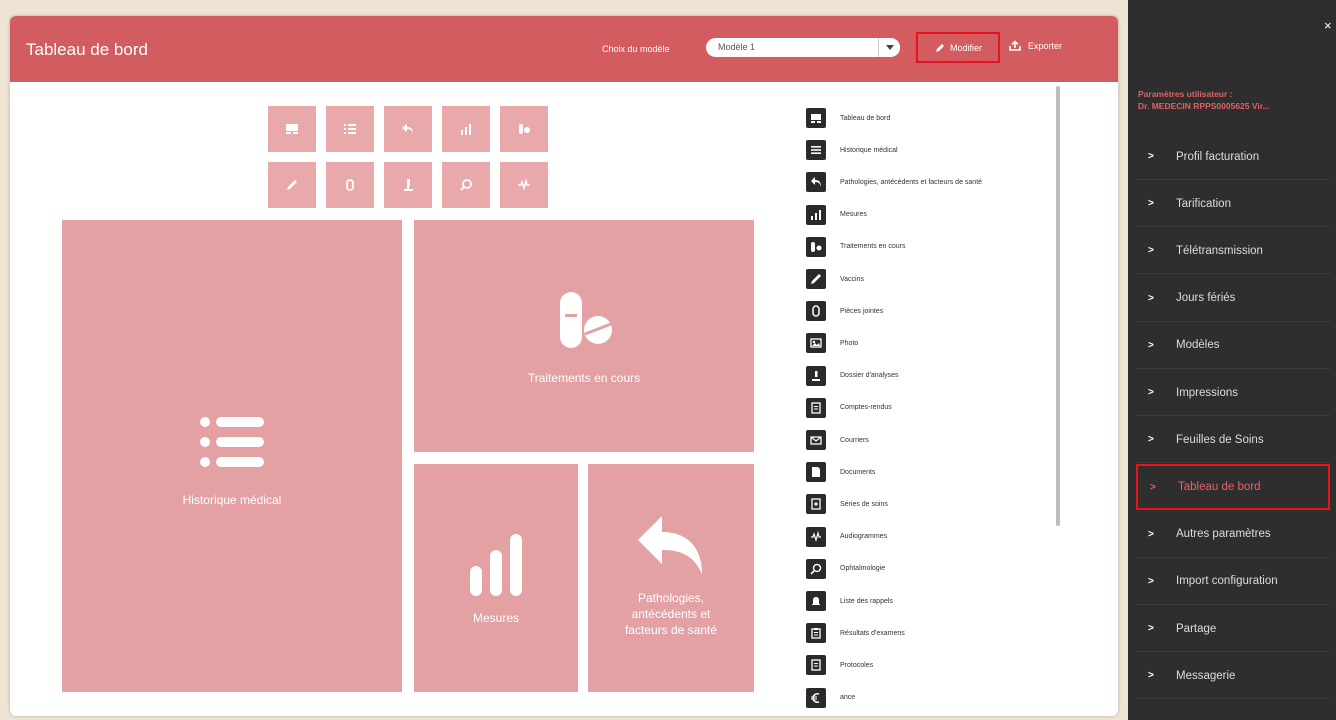  What do you see at coordinates (350, 129) in the screenshot?
I see `palette-history-tile` at bounding box center [350, 129].